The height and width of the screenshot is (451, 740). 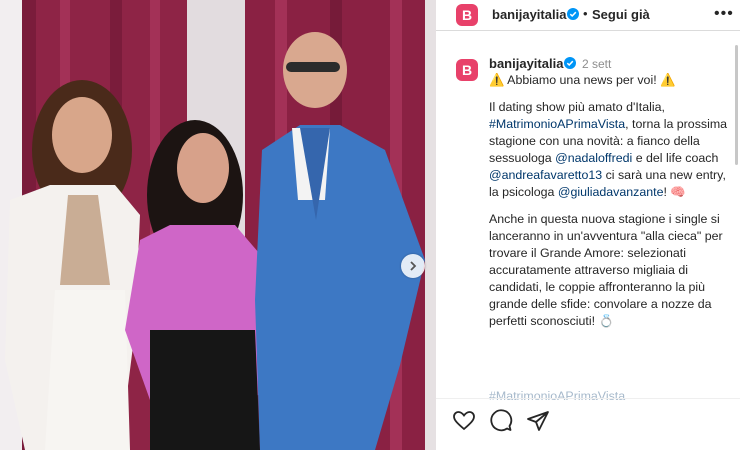 I want to click on profile-avatar: B, so click(x=467, y=15).